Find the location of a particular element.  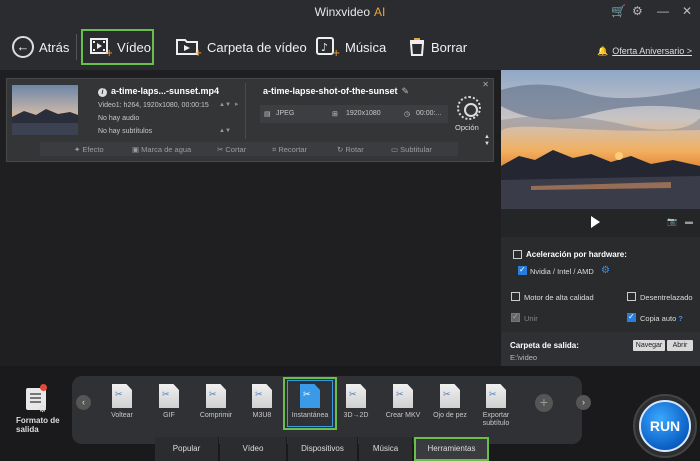

subtitle-track-info: No hay subtítulos is located at coordinates (125, 131).